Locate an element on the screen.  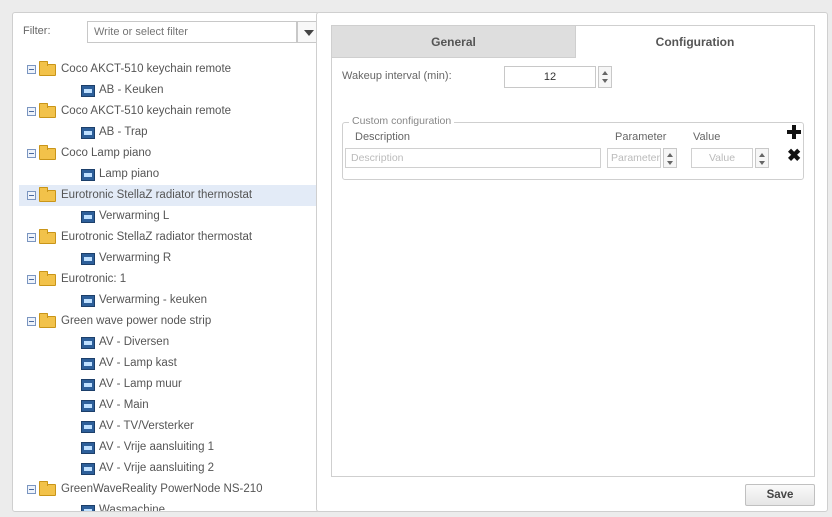
tree-node-label: AV - Vrije aansluiting 2 is located at coordinates (157, 468).